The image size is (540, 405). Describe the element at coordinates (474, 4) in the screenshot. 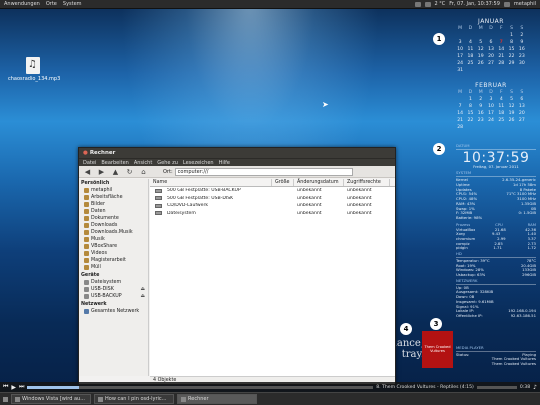

I see `panel-clock: Fr, 07. Jan, 10:37:59` at that location.